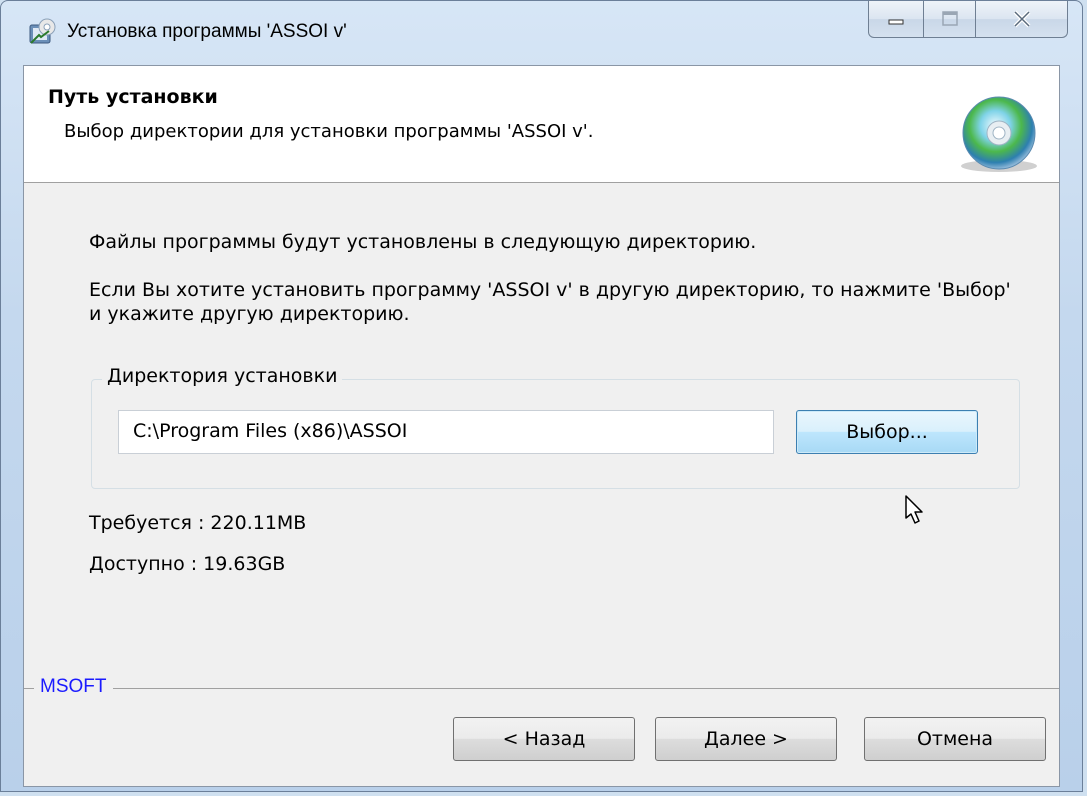 The height and width of the screenshot is (796, 1087). What do you see at coordinates (446, 432) in the screenshot?
I see `install-path-input: C:\Program Files (x86)\ASSOI` at bounding box center [446, 432].